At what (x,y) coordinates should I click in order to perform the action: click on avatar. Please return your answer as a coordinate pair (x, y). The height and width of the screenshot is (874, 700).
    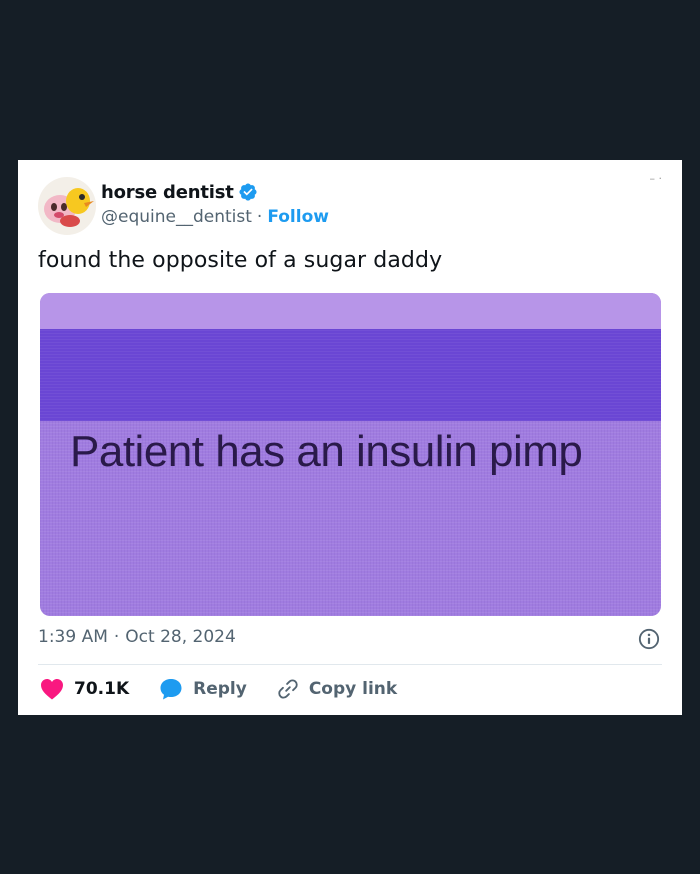
    Looking at the image, I should click on (67, 206).